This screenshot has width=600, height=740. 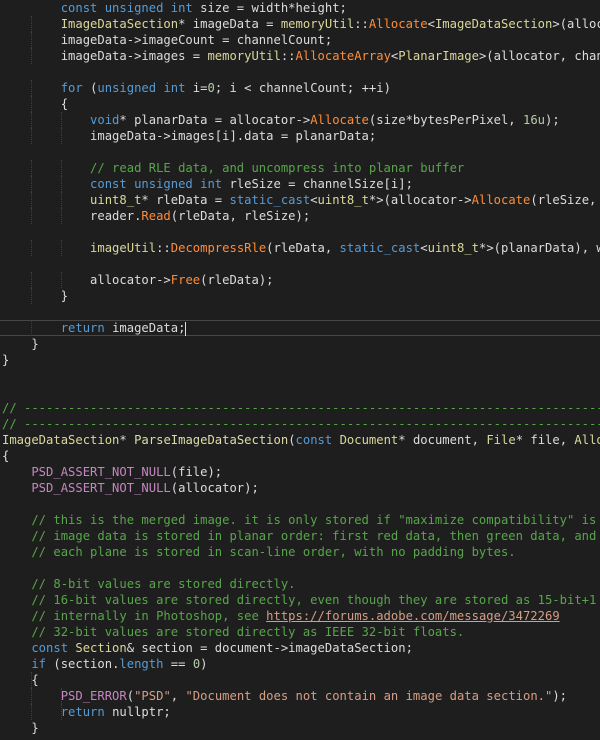 What do you see at coordinates (420, 200) in the screenshot?
I see `code-token: *>(allocator->` at bounding box center [420, 200].